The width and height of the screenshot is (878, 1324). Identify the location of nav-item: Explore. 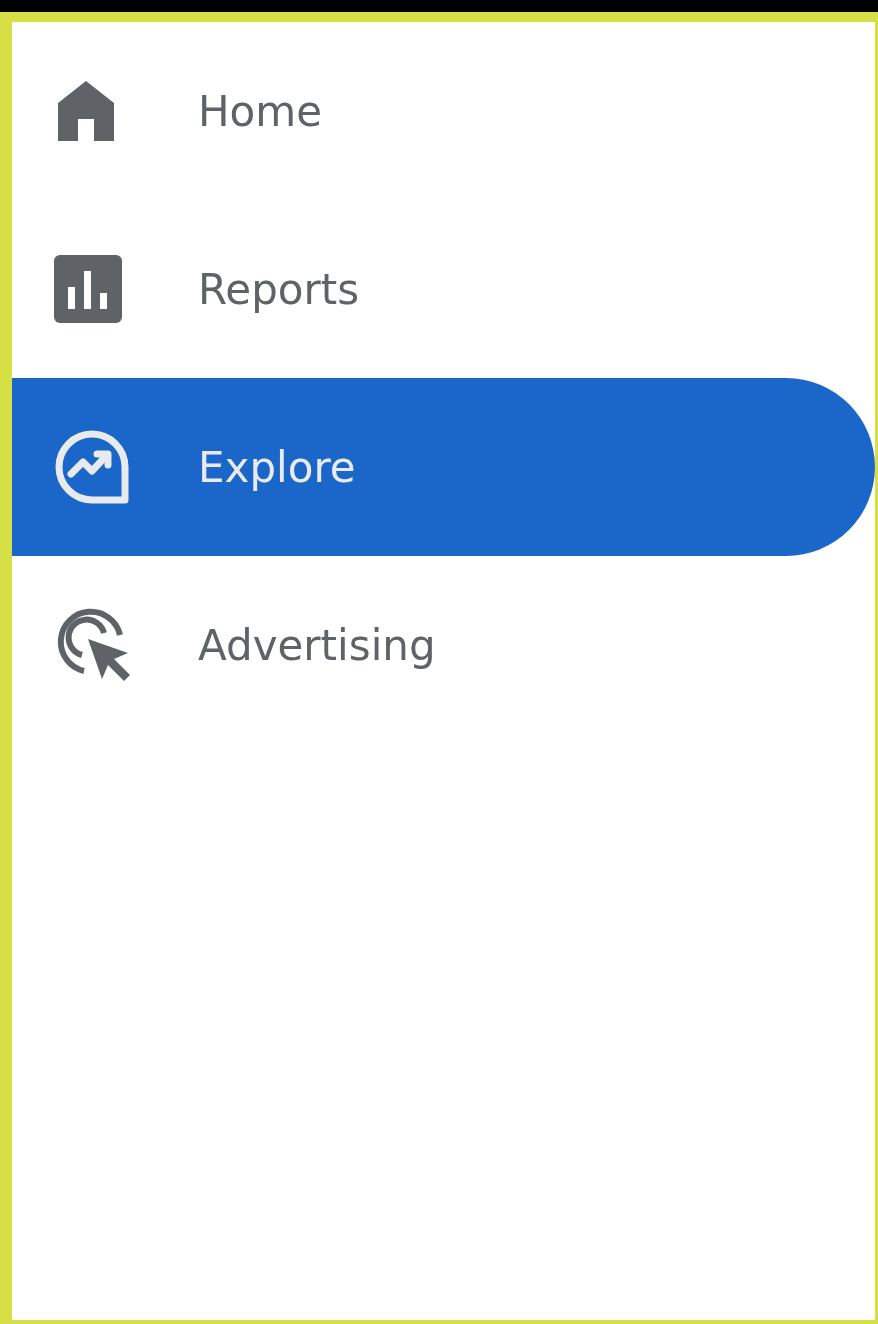
(443, 467).